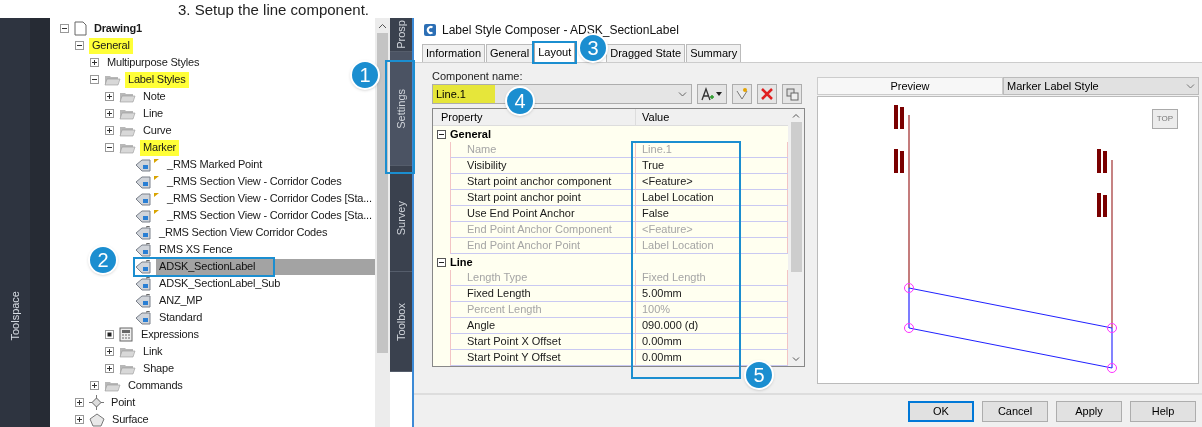  I want to click on tree-item: _RMS Section View - Corridor Codes, so click(254, 181).